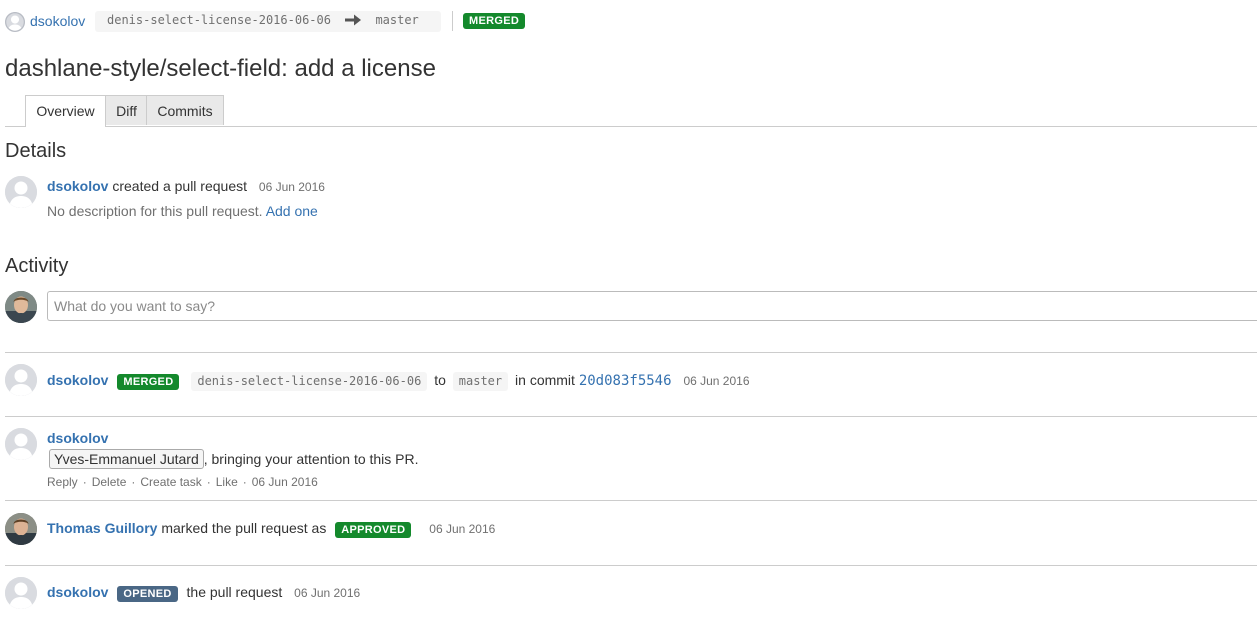 The height and width of the screenshot is (636, 1257). I want to click on delete-link: Delete, so click(109, 482).